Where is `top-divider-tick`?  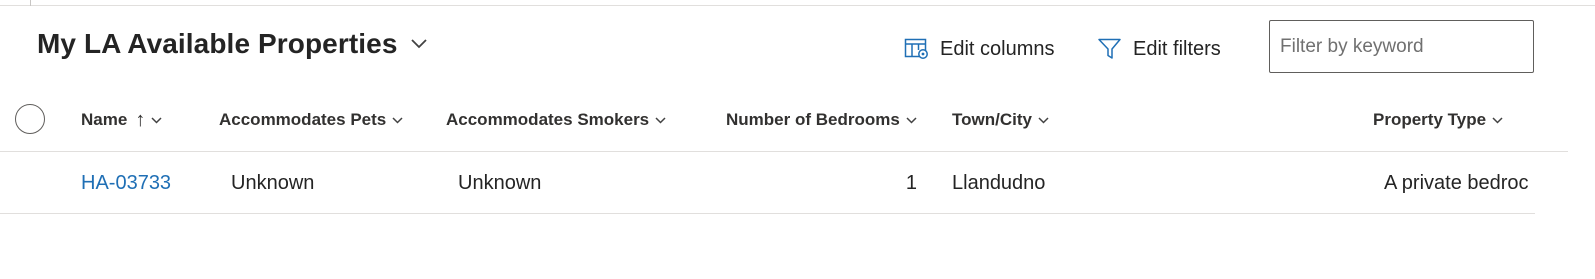 top-divider-tick is located at coordinates (30, 3).